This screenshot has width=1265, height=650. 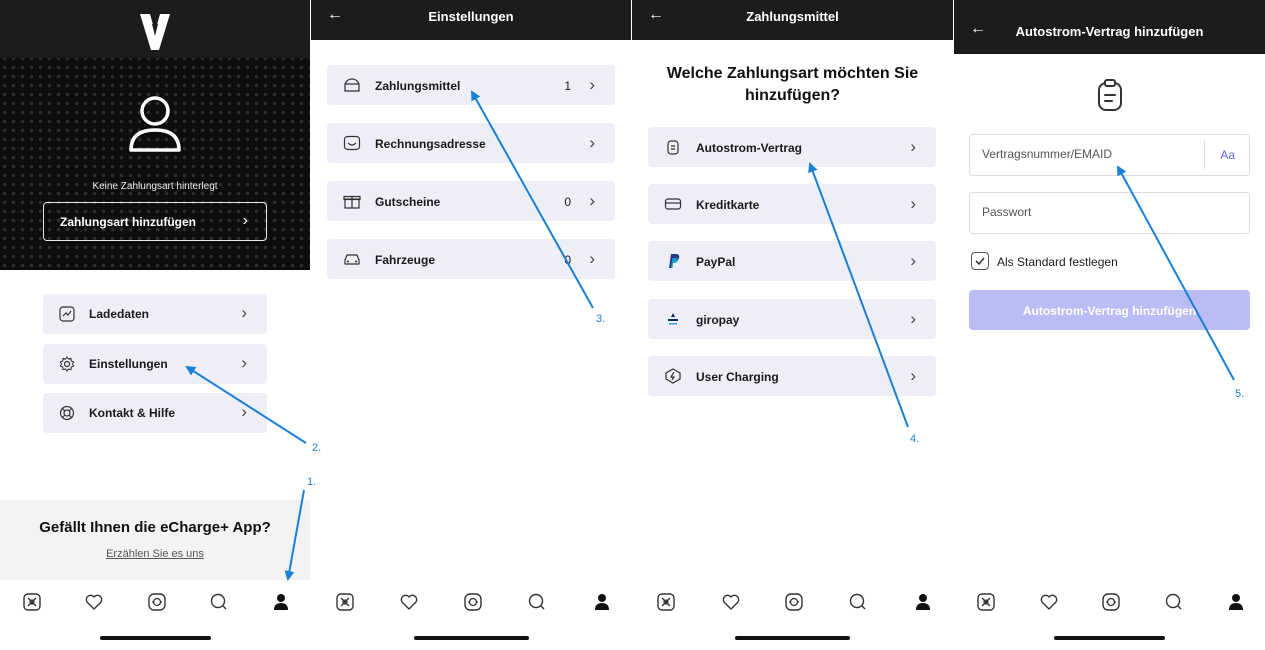 I want to click on payment-option-giropay: giropay ›, so click(x=792, y=319).